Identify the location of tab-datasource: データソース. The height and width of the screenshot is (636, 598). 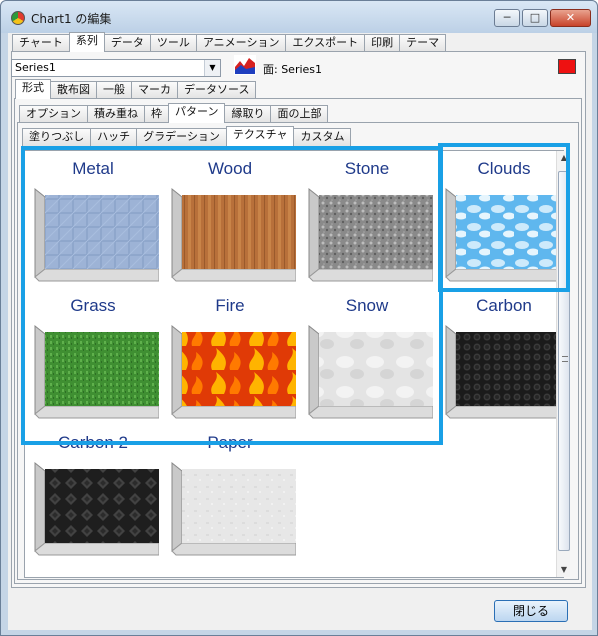
(217, 90).